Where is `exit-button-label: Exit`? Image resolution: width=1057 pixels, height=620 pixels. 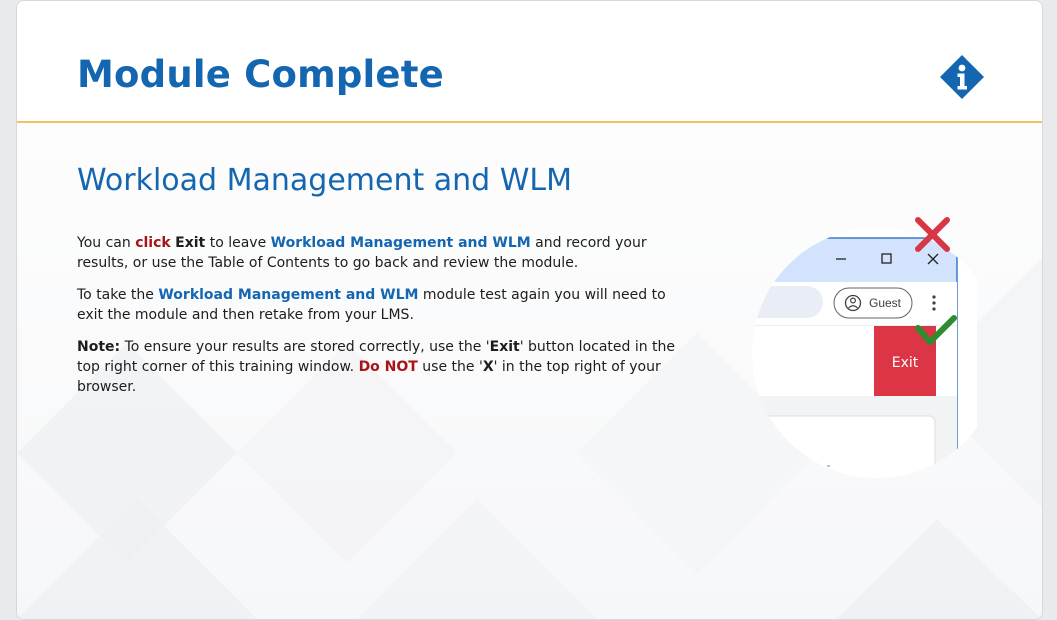
exit-button-label: Exit is located at coordinates (905, 363).